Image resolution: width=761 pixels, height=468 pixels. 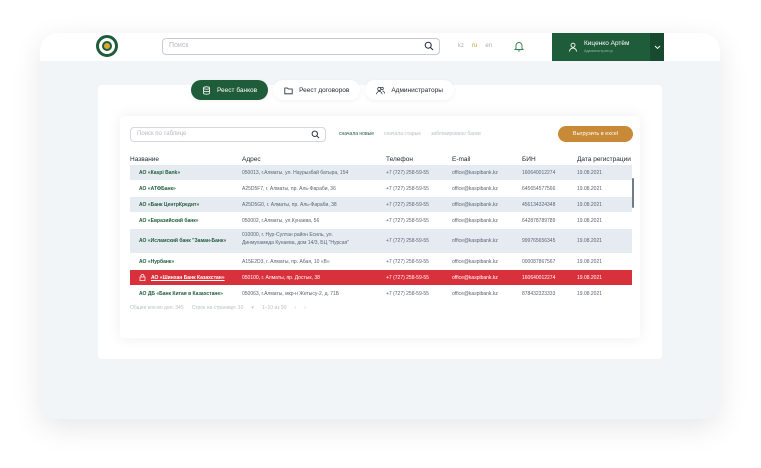 What do you see at coordinates (156, 262) in the screenshot?
I see `cell-name: АО «Нурбанк»` at bounding box center [156, 262].